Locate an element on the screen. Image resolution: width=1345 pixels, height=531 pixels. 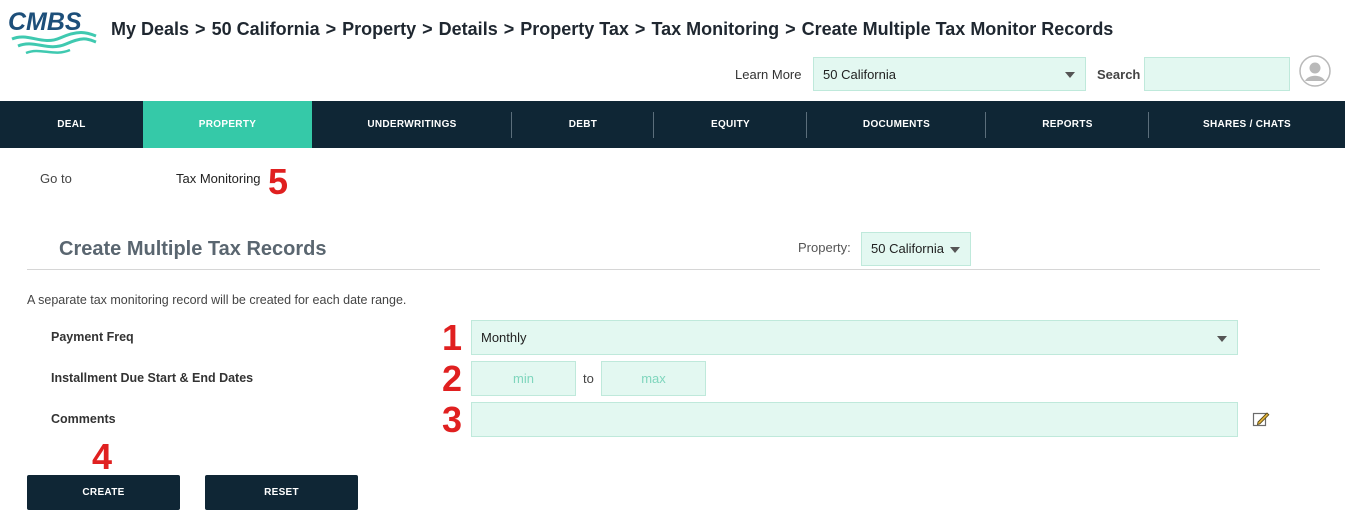
goto-label: Go to is located at coordinates (56, 178).